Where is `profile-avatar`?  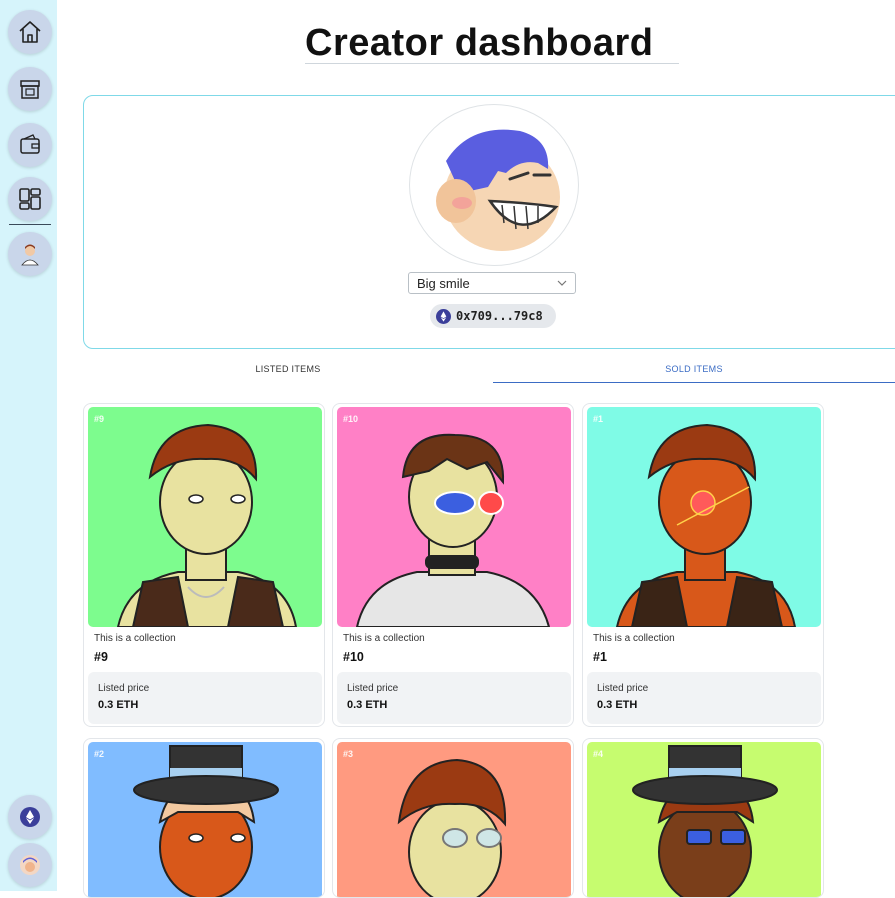
profile-avatar is located at coordinates (494, 185).